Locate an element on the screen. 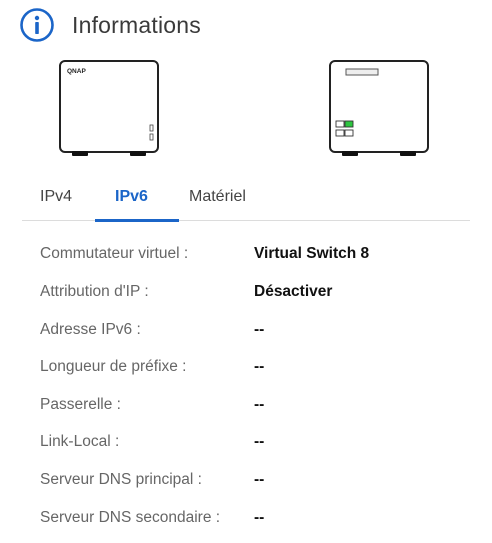 The image size is (492, 543). detail-label: Commutateur virtuel : is located at coordinates (114, 253).